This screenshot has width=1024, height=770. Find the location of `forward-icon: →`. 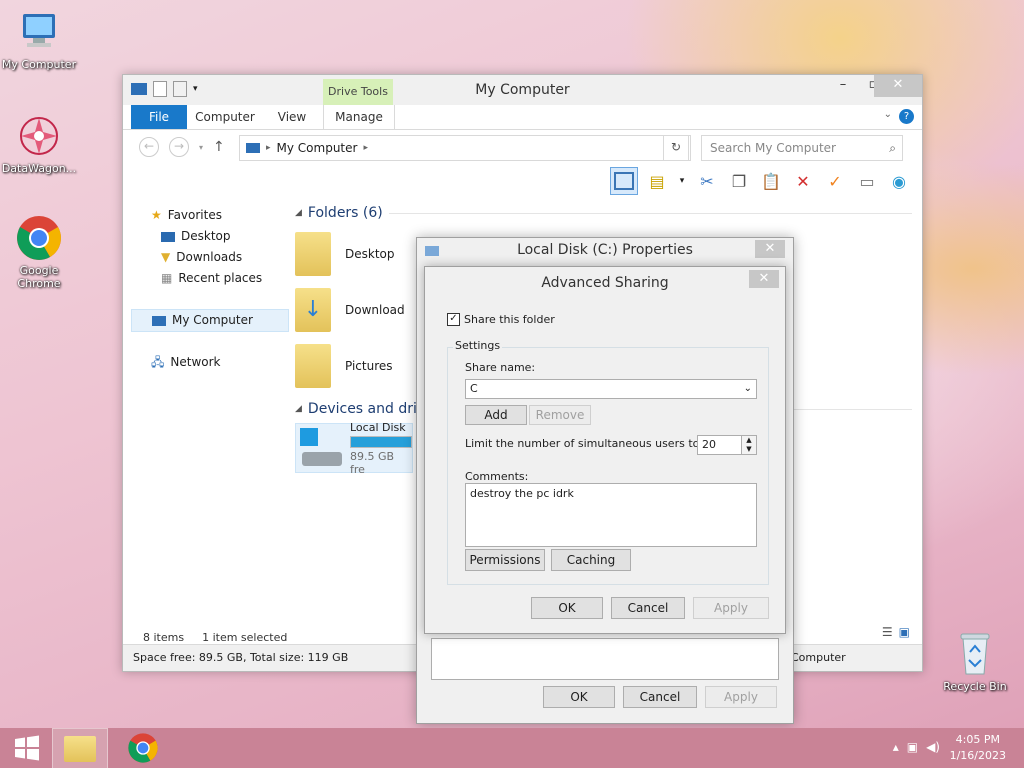

forward-icon: → is located at coordinates (179, 147).